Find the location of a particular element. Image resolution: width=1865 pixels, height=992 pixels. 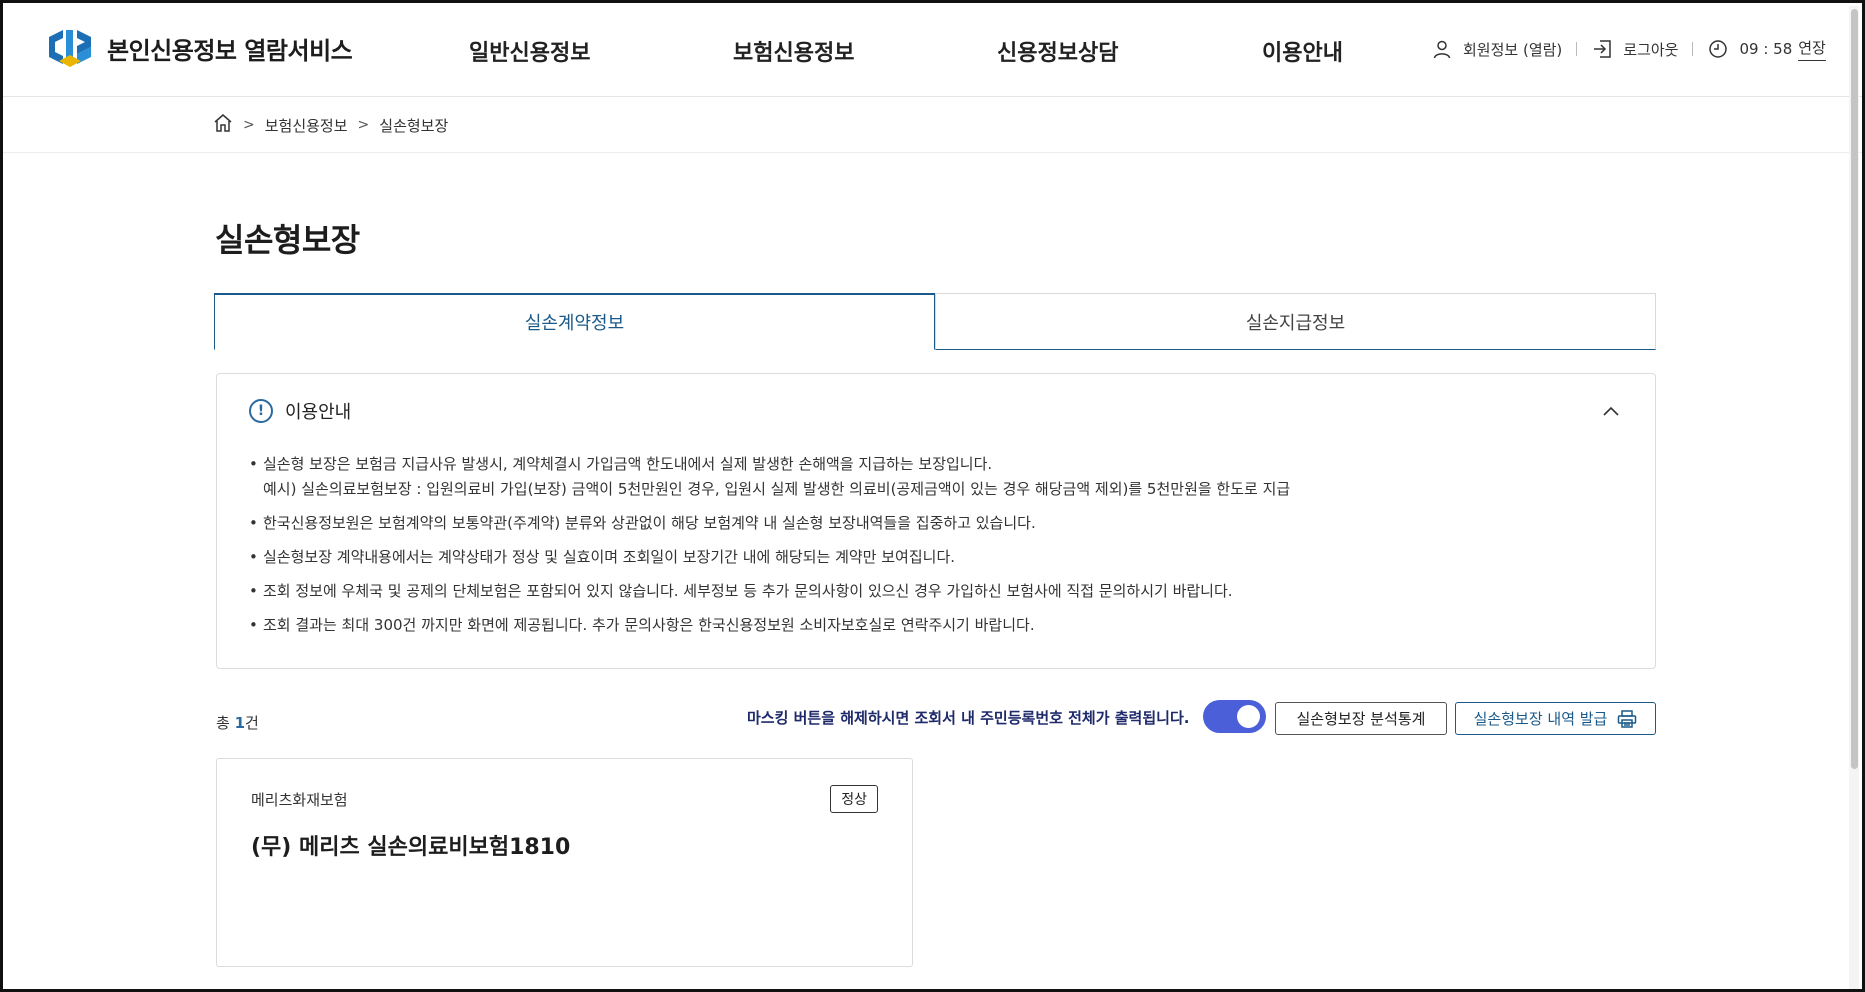

card-insurer: 메리츠화재보험 is located at coordinates (299, 800).